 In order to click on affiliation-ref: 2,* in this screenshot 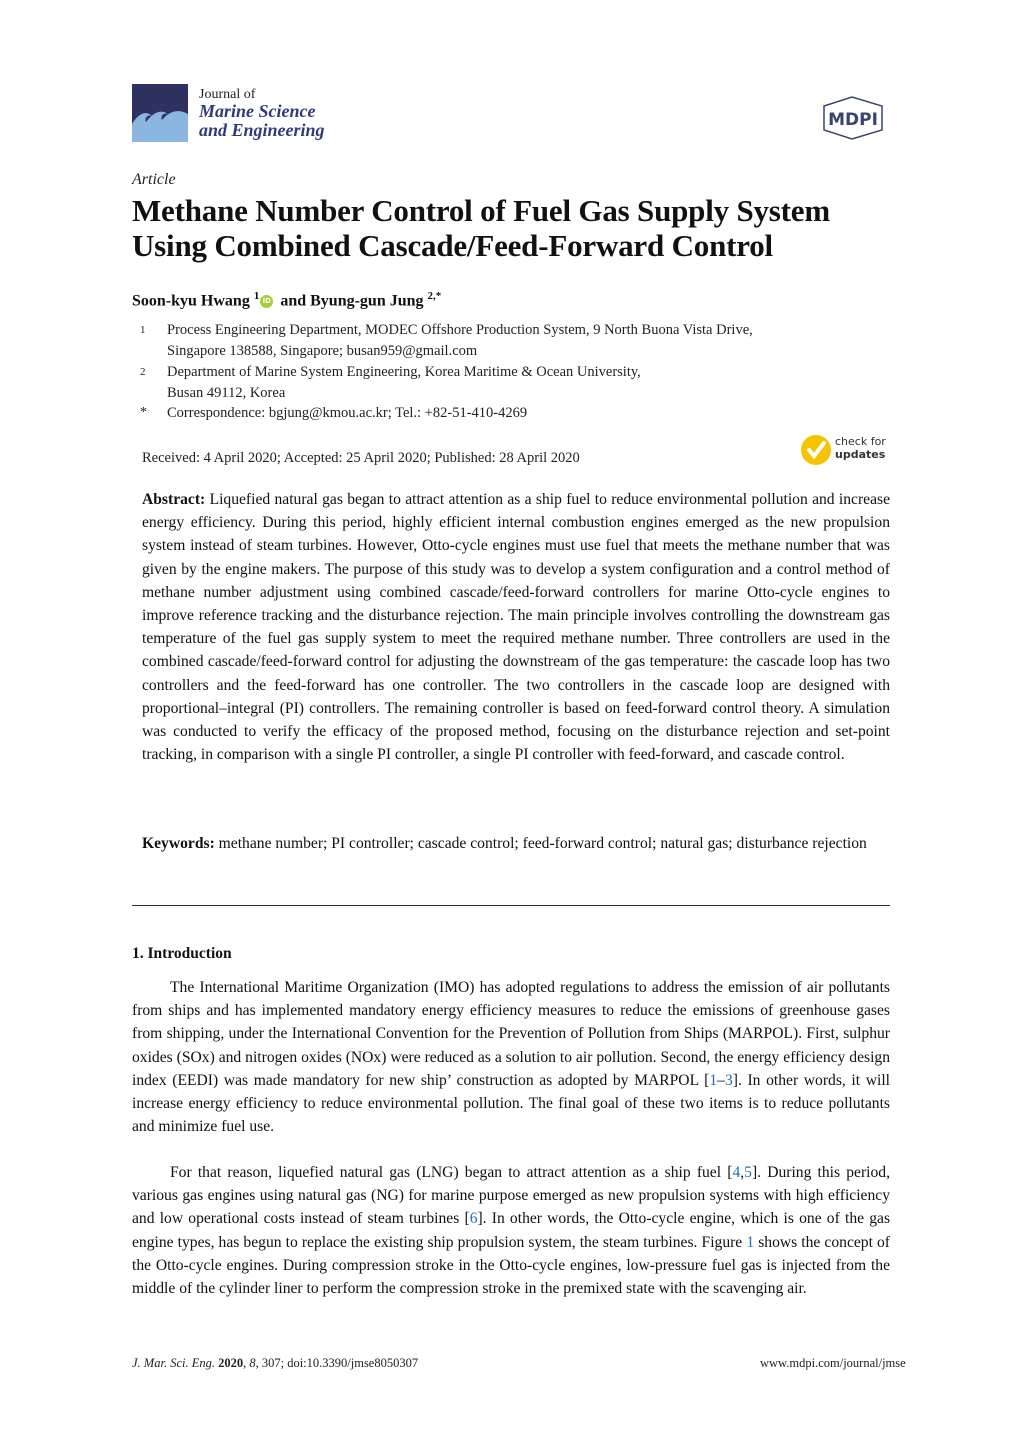, I will do `click(434, 296)`.